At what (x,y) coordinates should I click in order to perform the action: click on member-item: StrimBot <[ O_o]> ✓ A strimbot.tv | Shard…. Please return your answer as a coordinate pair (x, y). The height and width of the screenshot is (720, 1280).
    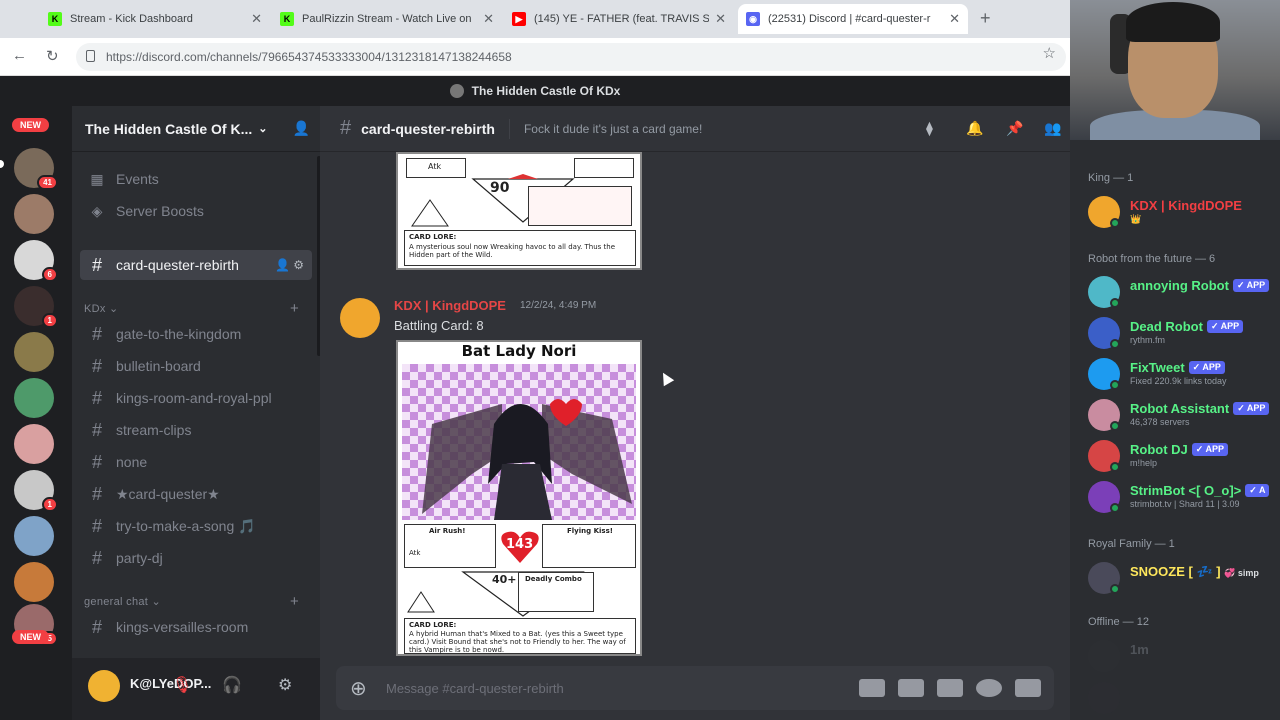
    Looking at the image, I should click on (1184, 495).